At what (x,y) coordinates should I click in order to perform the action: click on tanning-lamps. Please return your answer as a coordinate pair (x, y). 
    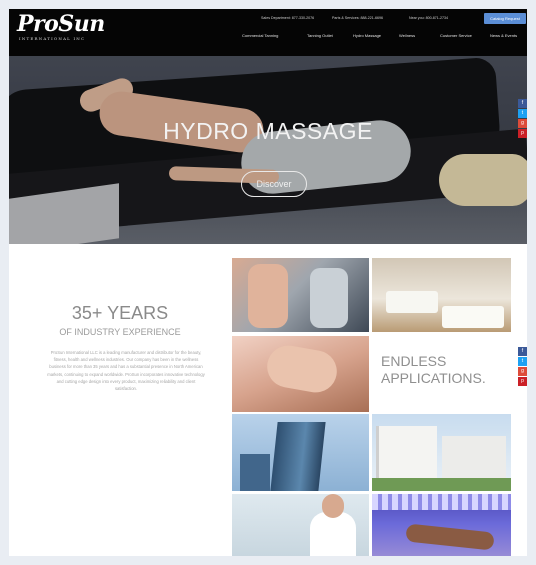
    Looking at the image, I should click on (441, 502).